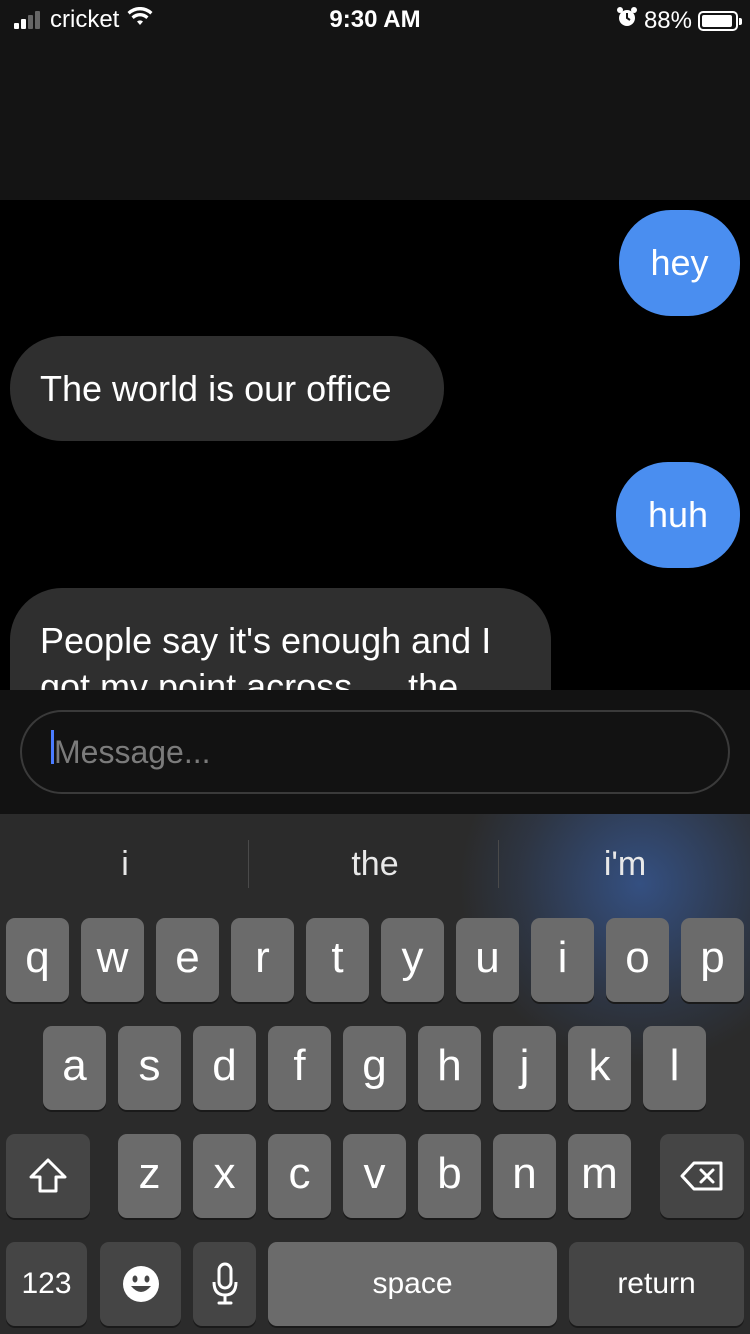 This screenshot has width=750, height=1334. Describe the element at coordinates (679, 263) in the screenshot. I see `sent-message-bubble: hey` at that location.